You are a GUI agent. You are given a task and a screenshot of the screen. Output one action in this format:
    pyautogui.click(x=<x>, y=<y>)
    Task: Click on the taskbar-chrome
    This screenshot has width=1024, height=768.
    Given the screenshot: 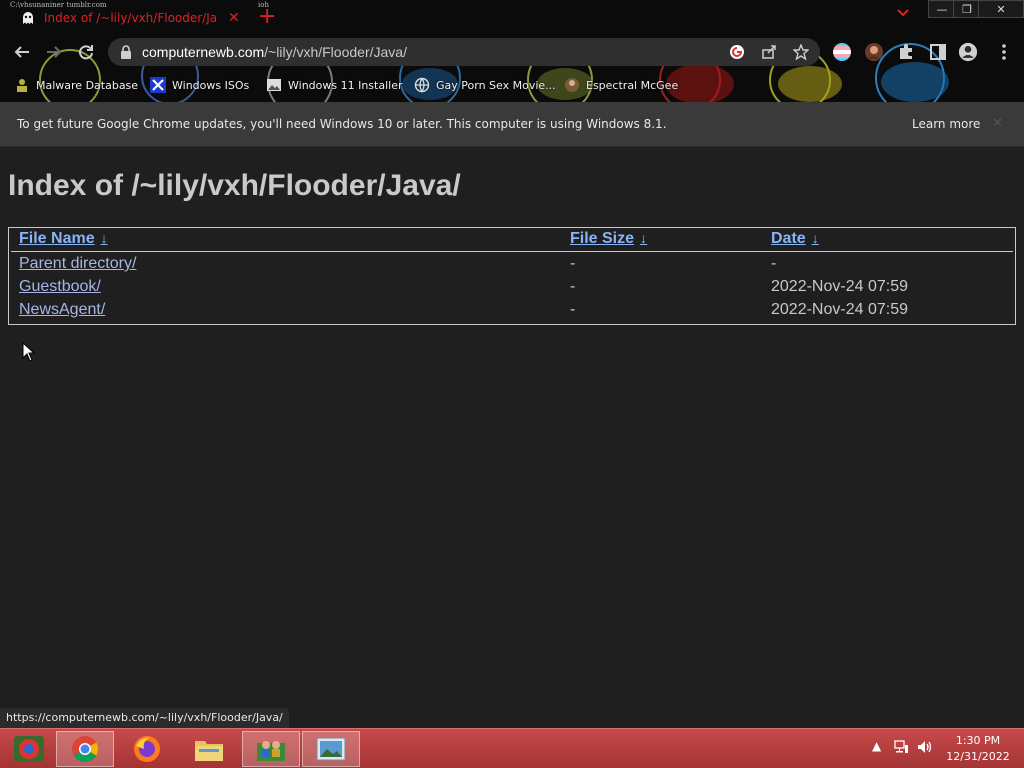 What is the action you would take?
    pyautogui.click(x=85, y=749)
    